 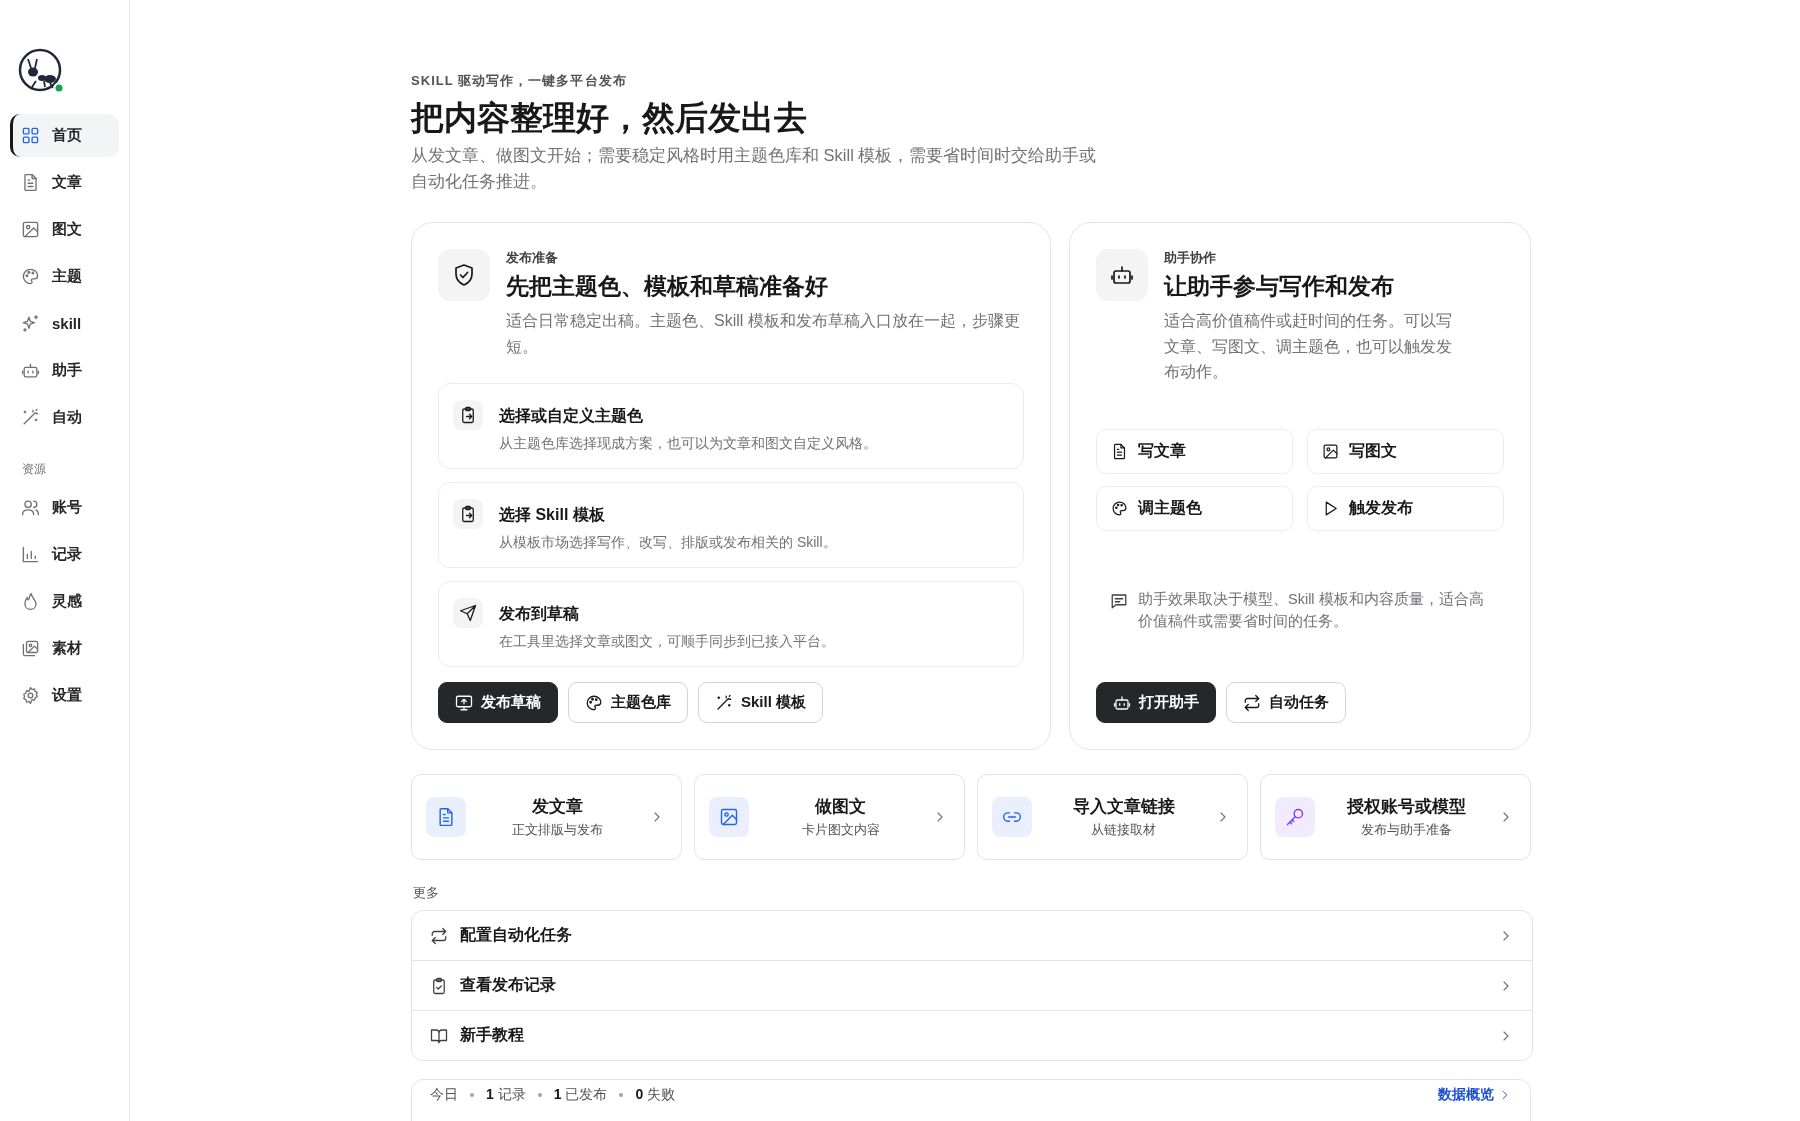 I want to click on robot-icon, so click(x=30, y=370).